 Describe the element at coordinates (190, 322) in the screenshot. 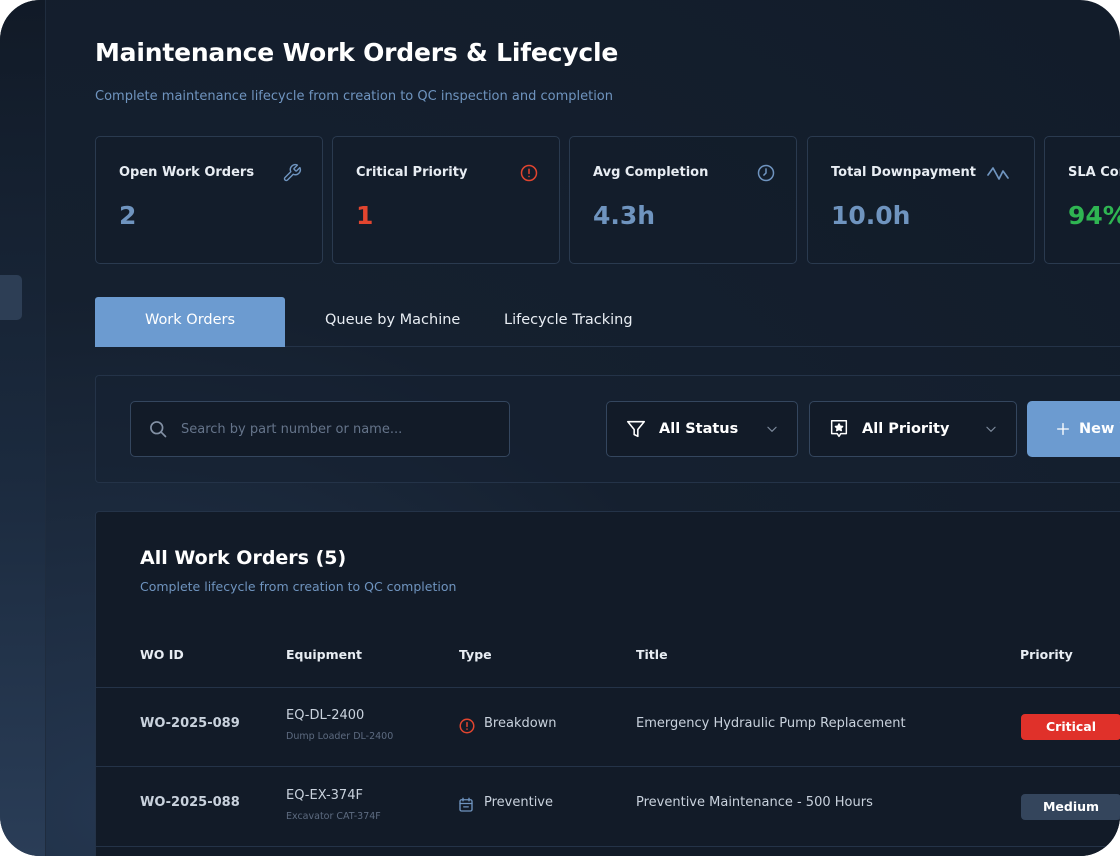

I see `tab-work-orders: Work Orders` at that location.